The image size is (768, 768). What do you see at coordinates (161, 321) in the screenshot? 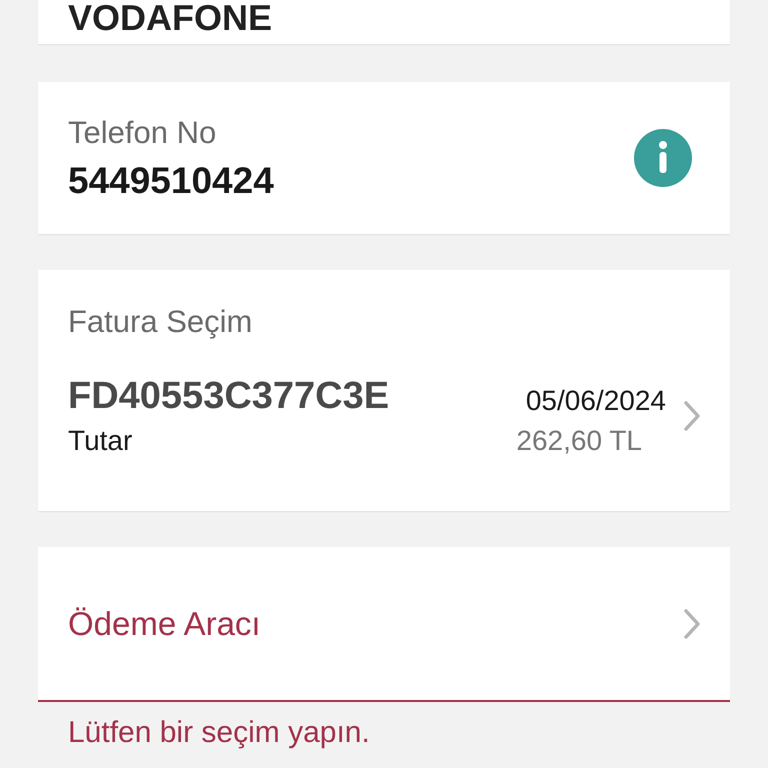
I see `field-label: Fatura Seçim` at bounding box center [161, 321].